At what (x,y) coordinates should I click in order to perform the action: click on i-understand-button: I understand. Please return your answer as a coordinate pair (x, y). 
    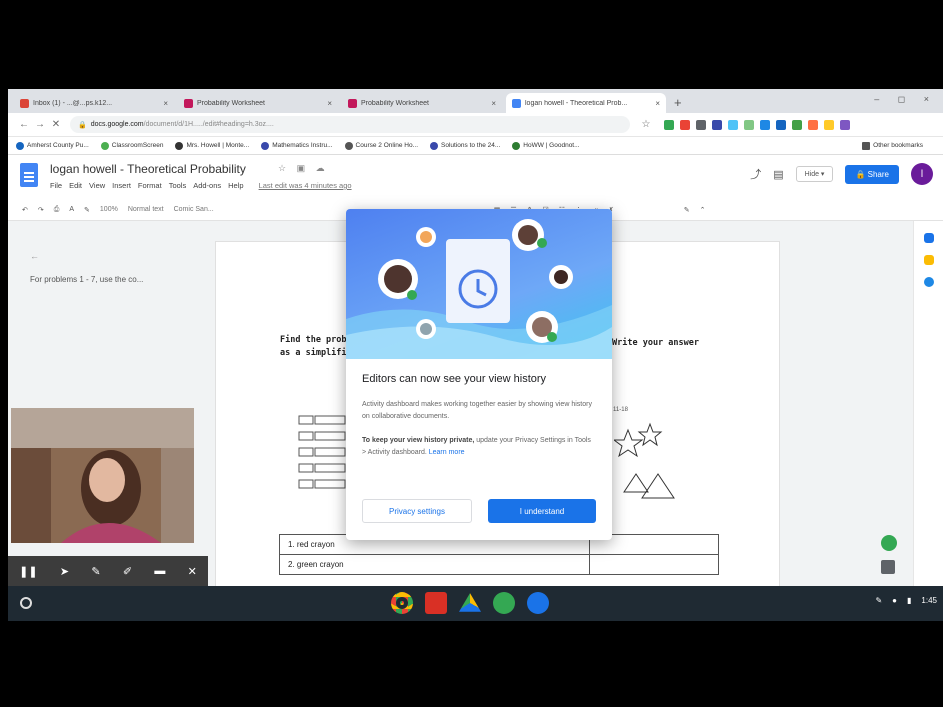
    Looking at the image, I should click on (542, 511).